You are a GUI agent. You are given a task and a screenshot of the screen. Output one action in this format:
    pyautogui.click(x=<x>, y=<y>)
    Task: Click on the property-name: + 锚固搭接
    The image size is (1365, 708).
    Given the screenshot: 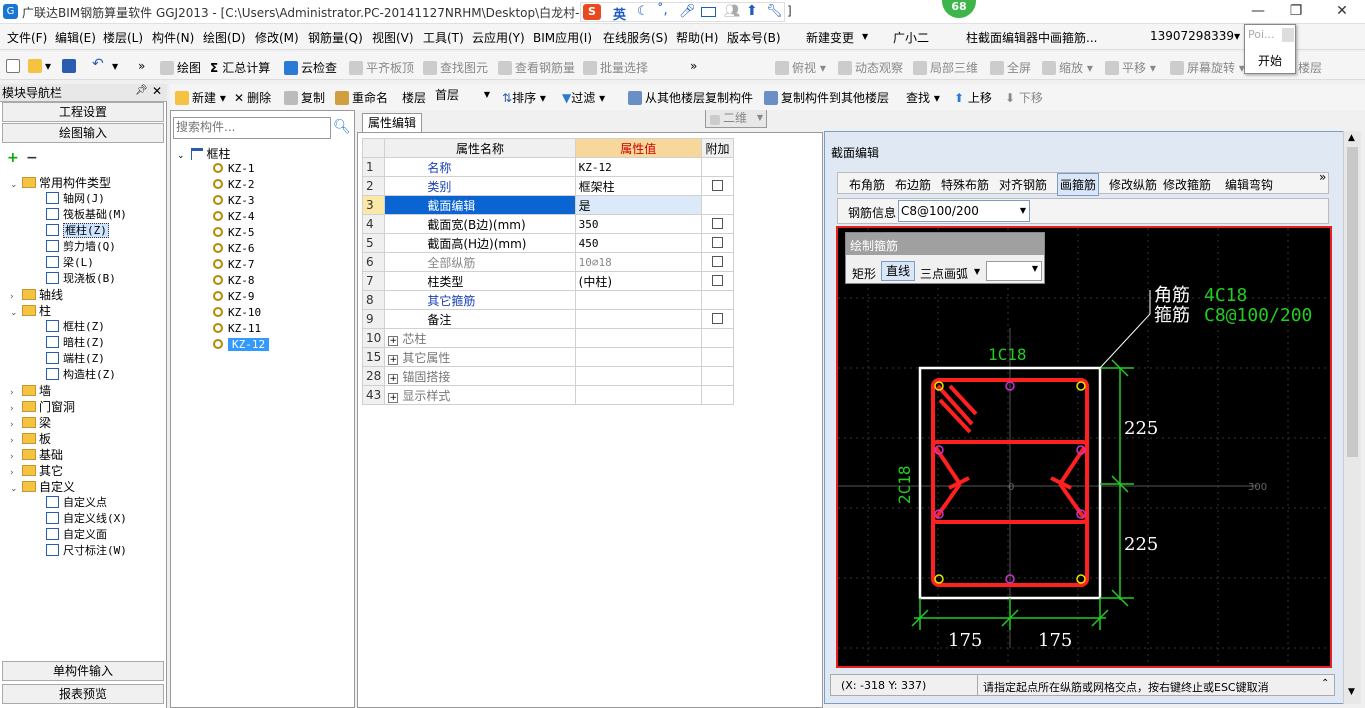 What is the action you would take?
    pyautogui.click(x=480, y=376)
    